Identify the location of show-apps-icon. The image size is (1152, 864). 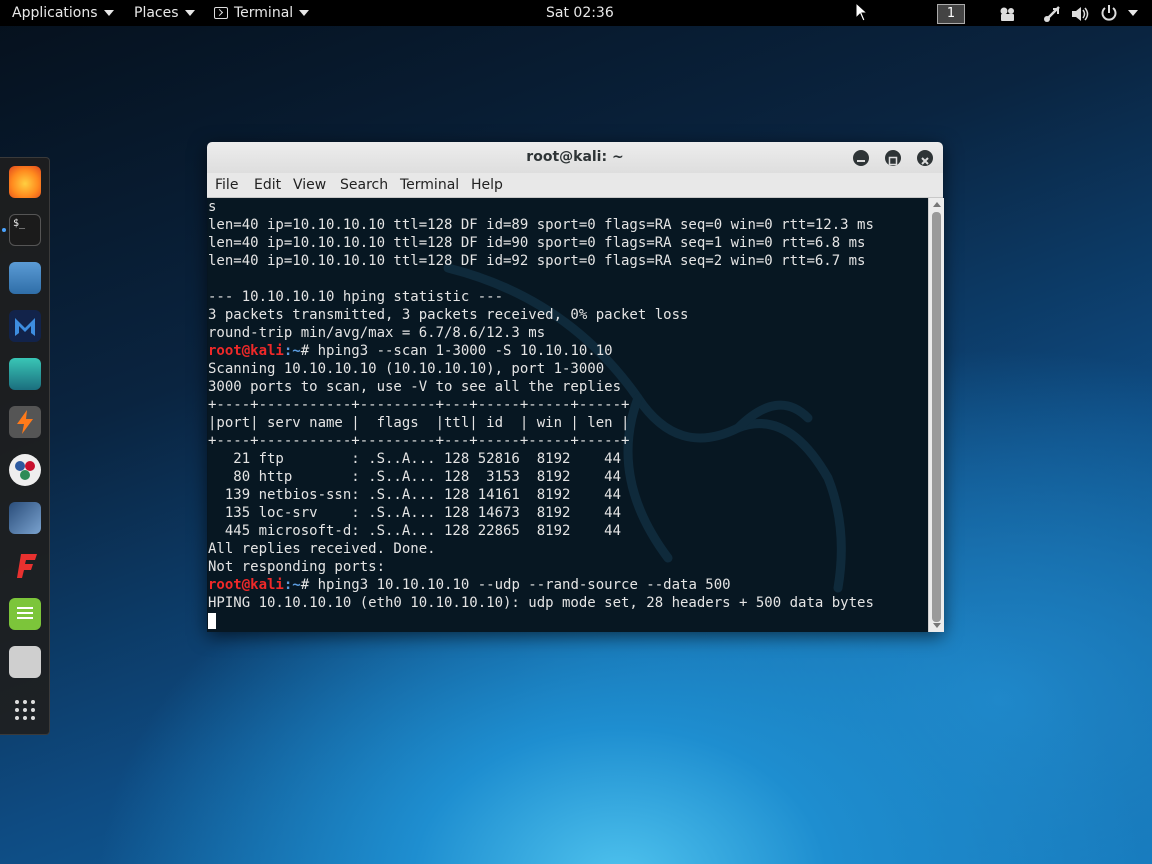
(25, 710).